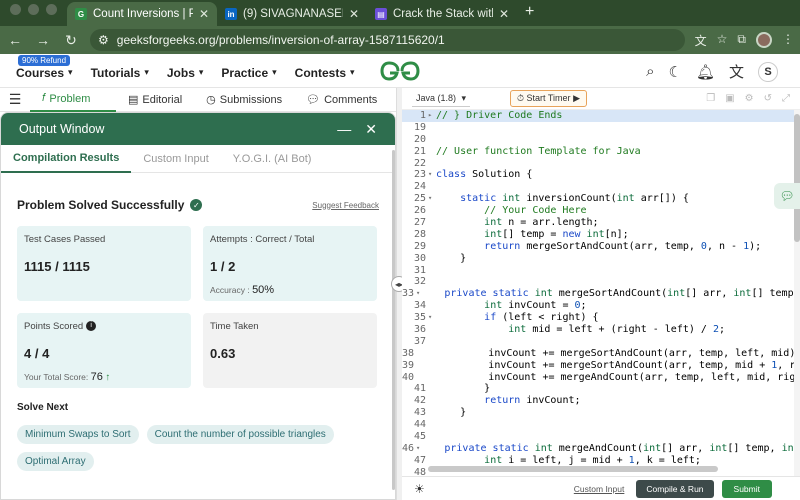  I want to click on code-line: 21 // User function Template for Java, so click(598, 152).